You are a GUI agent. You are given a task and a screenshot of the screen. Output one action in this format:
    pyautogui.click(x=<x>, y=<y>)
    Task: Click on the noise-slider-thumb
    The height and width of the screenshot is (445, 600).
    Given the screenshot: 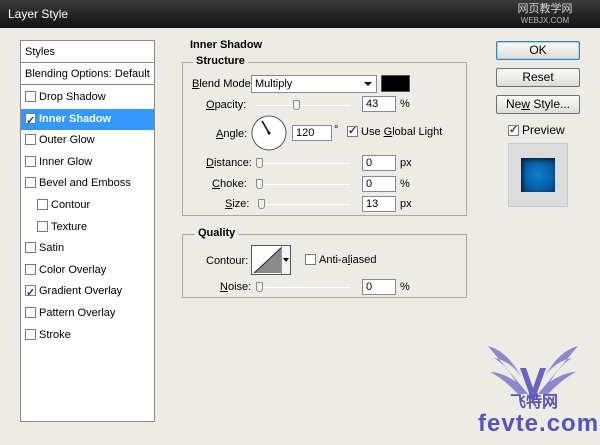 What is the action you would take?
    pyautogui.click(x=259, y=287)
    